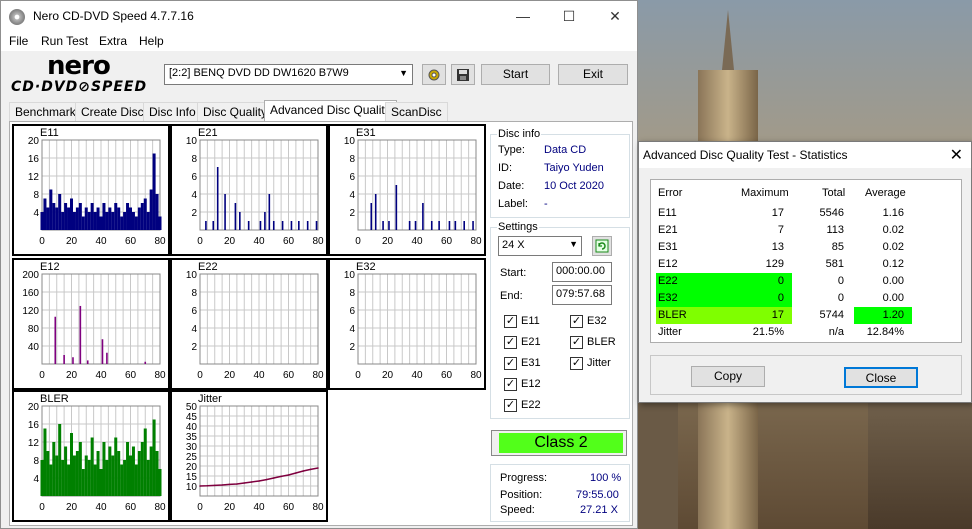  I want to click on drive-options-button, so click(434, 74).